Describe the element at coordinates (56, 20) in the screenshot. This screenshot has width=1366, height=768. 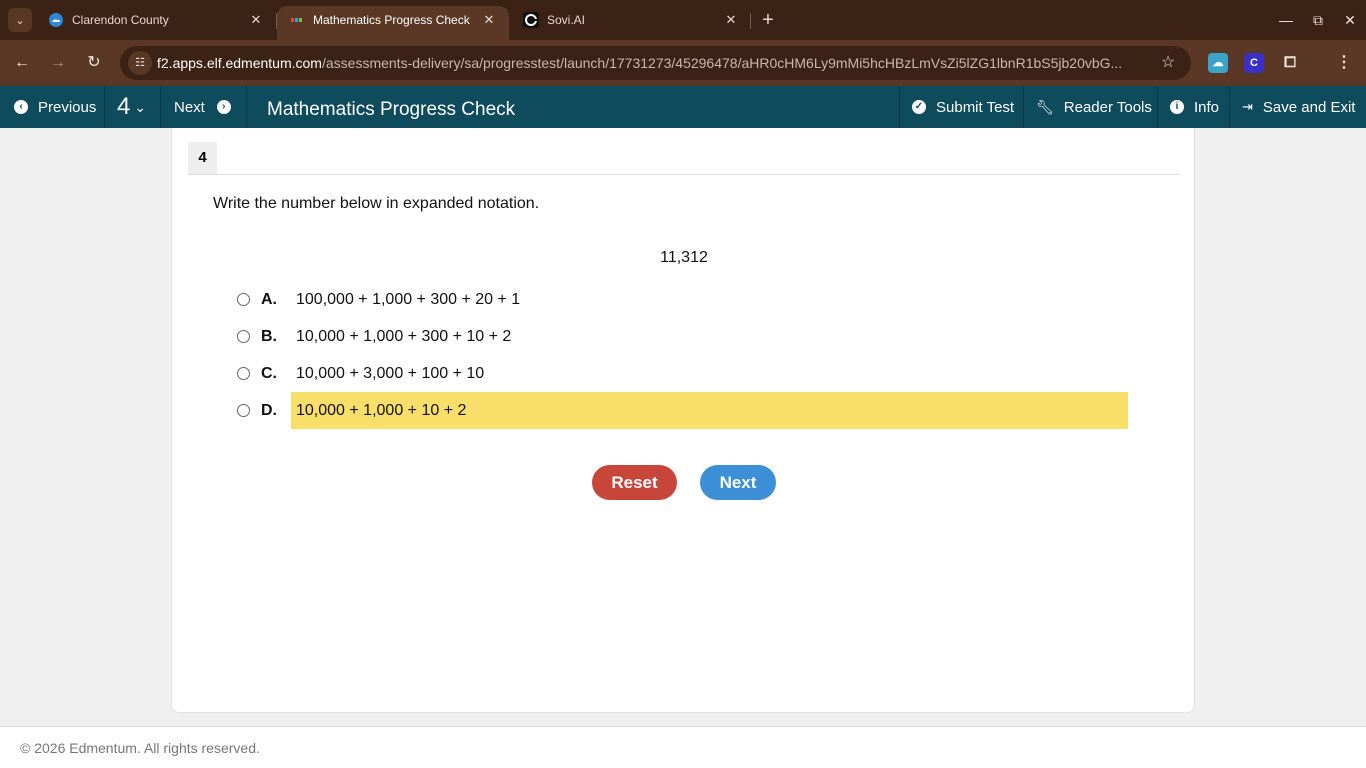
I see `onedrive-icon` at that location.